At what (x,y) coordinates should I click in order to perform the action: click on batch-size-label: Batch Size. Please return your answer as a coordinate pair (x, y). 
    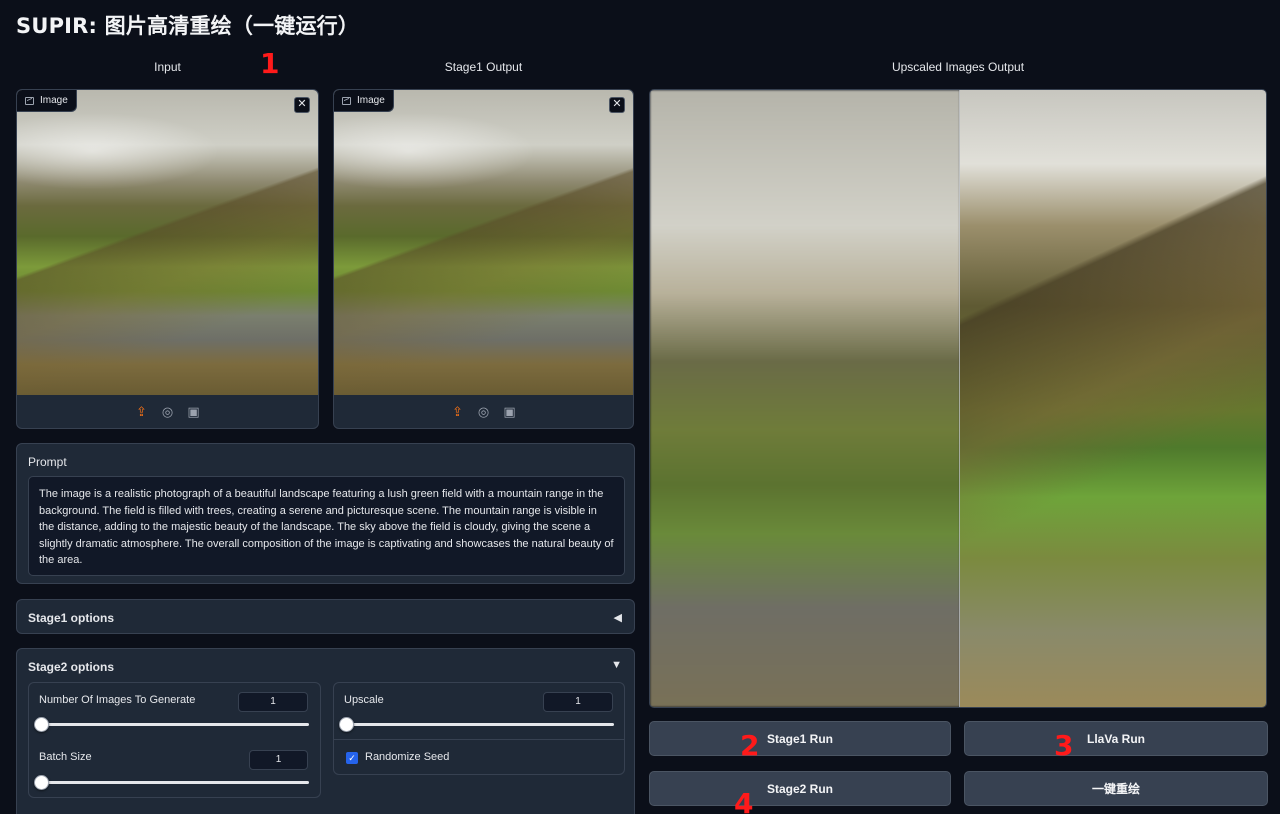
    Looking at the image, I should click on (65, 757).